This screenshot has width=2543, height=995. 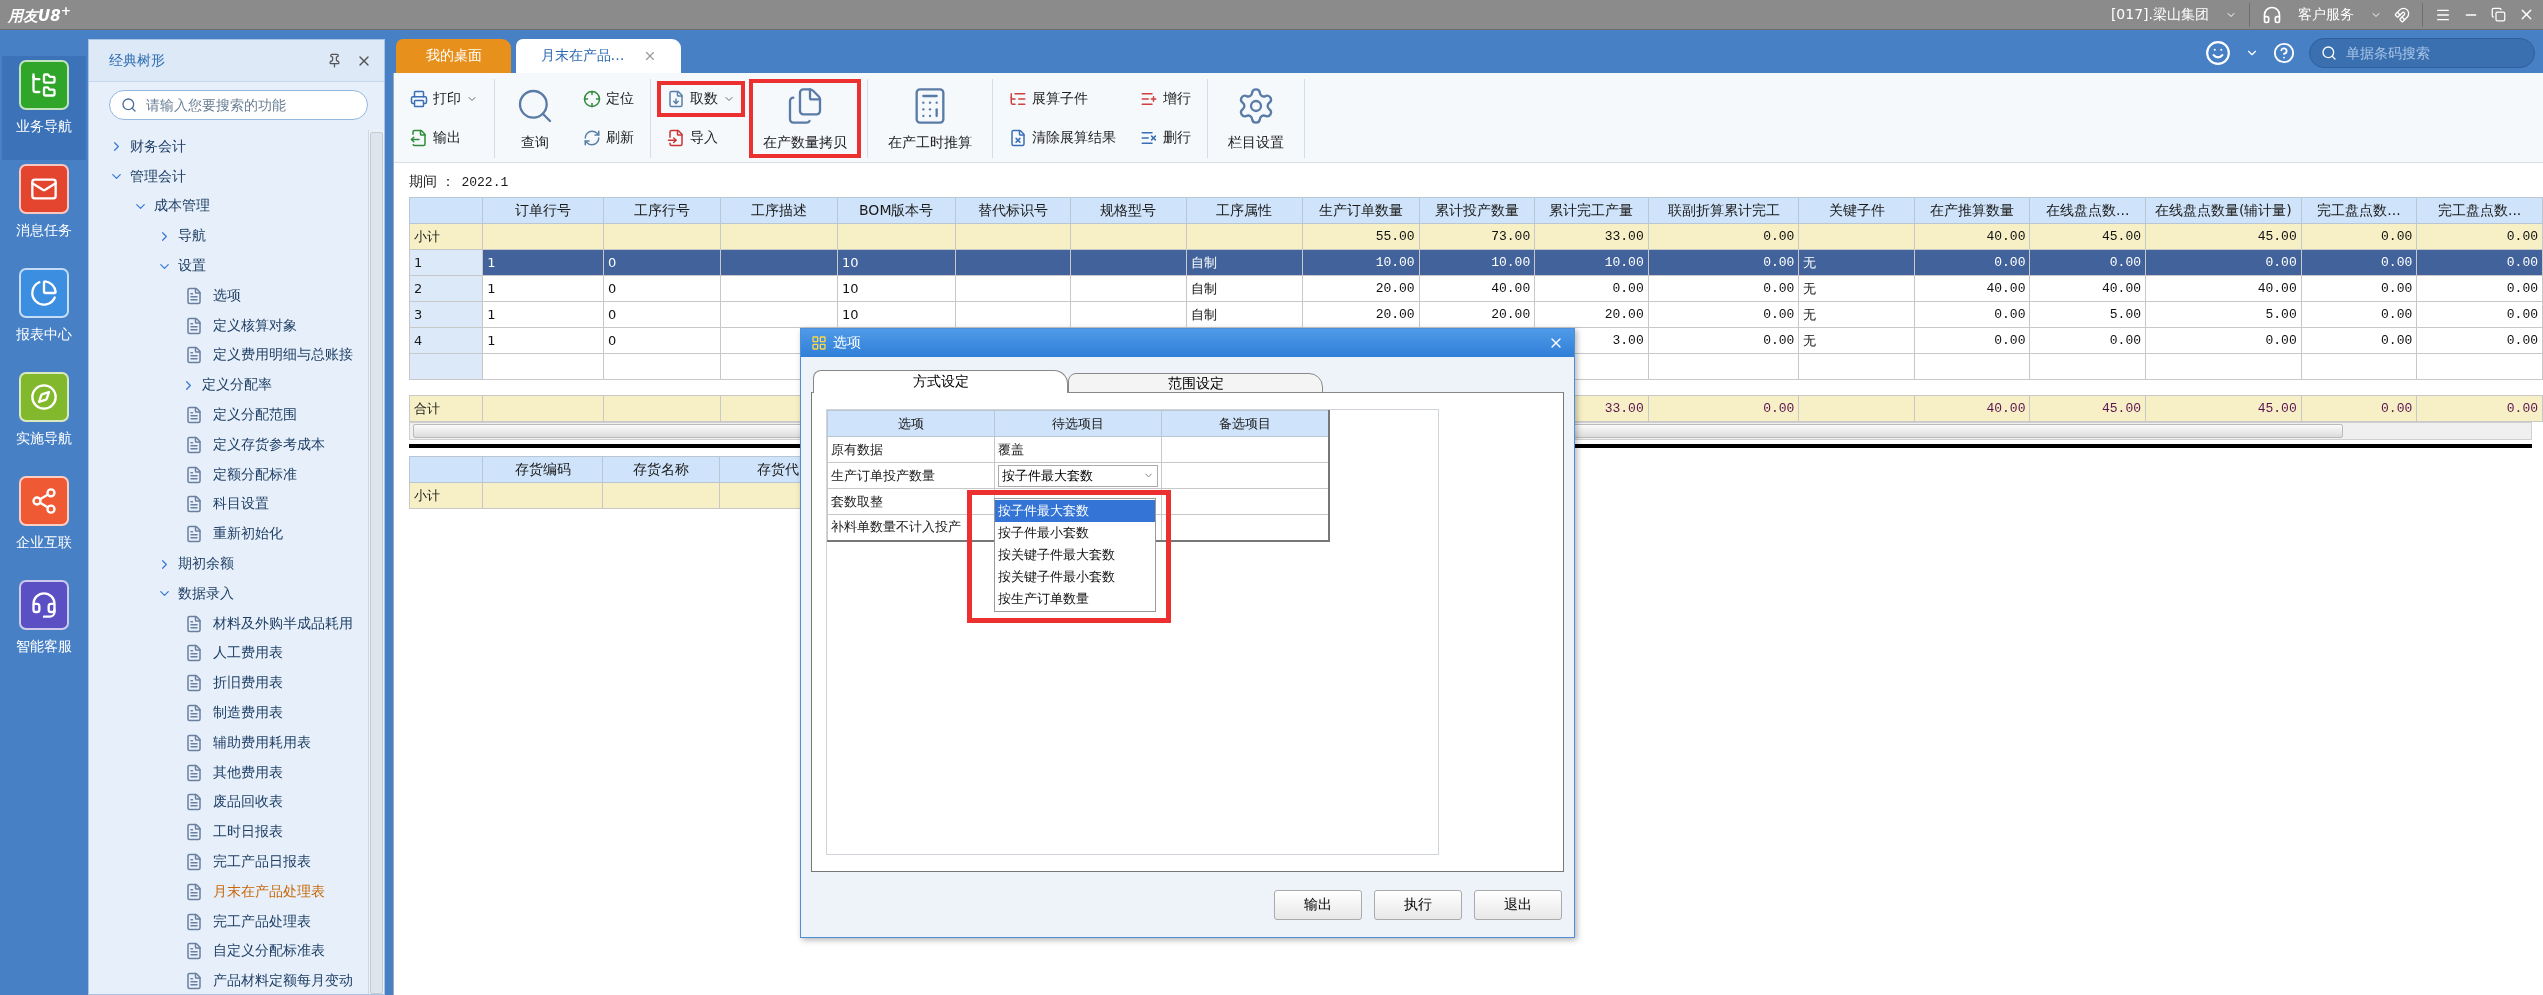 What do you see at coordinates (137, 60) in the screenshot?
I see `panel-title: 经典树形` at bounding box center [137, 60].